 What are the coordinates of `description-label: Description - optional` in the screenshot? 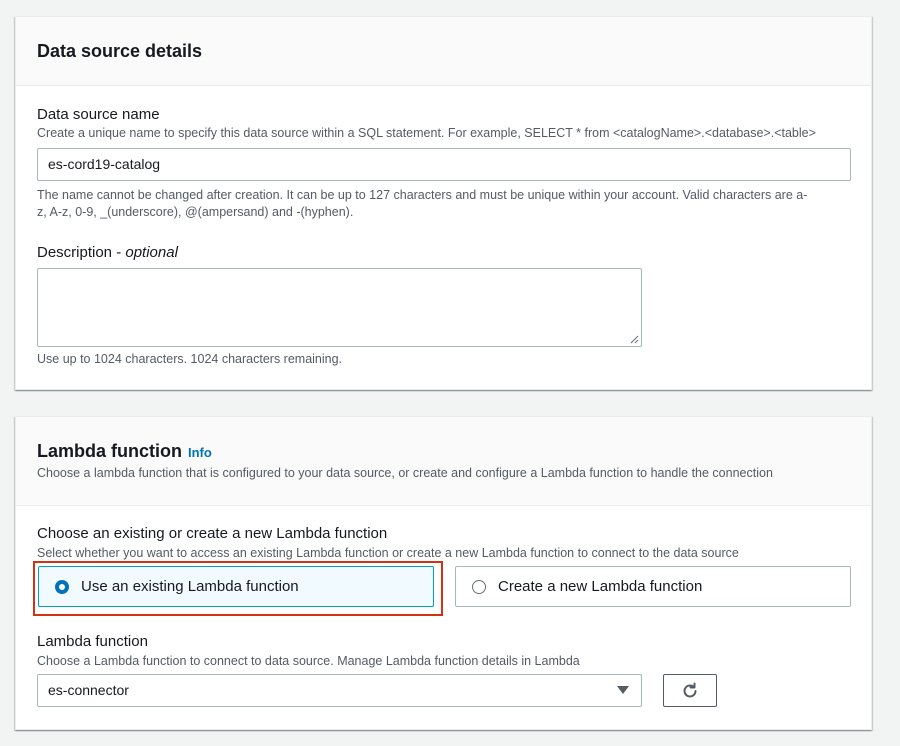 It's located at (107, 252).